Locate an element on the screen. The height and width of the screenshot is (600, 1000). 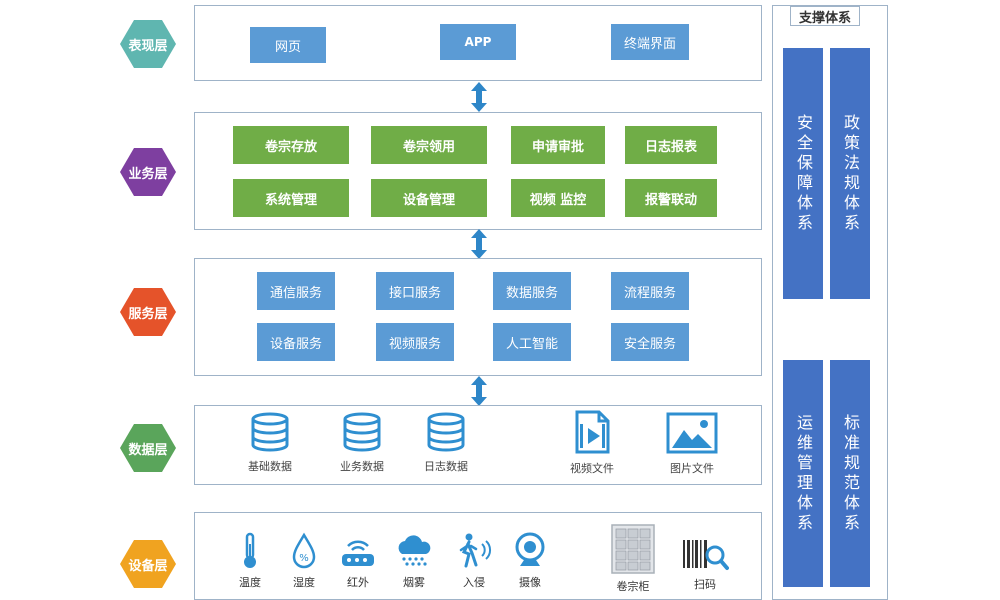
data-item-business: 业务数据 is located at coordinates (362, 443).